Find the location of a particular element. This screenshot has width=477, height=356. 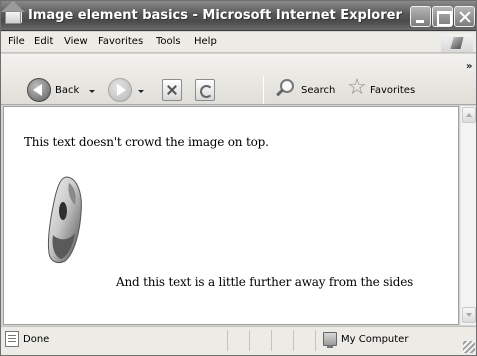

stop-icon is located at coordinates (172, 90).